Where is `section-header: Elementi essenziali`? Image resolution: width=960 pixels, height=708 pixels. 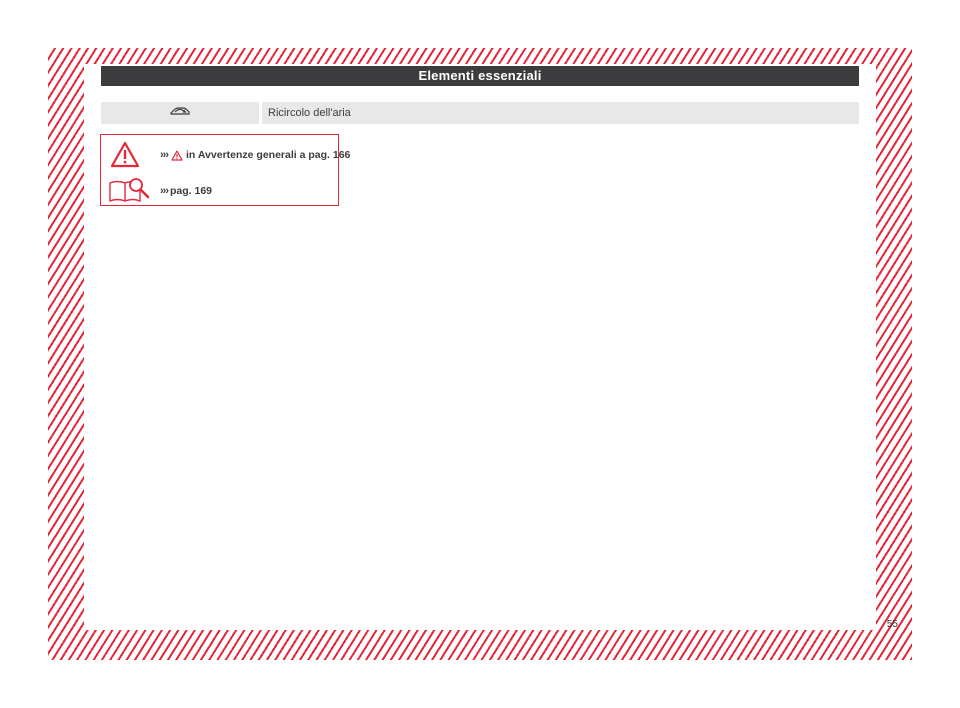 section-header: Elementi essenziali is located at coordinates (480, 76).